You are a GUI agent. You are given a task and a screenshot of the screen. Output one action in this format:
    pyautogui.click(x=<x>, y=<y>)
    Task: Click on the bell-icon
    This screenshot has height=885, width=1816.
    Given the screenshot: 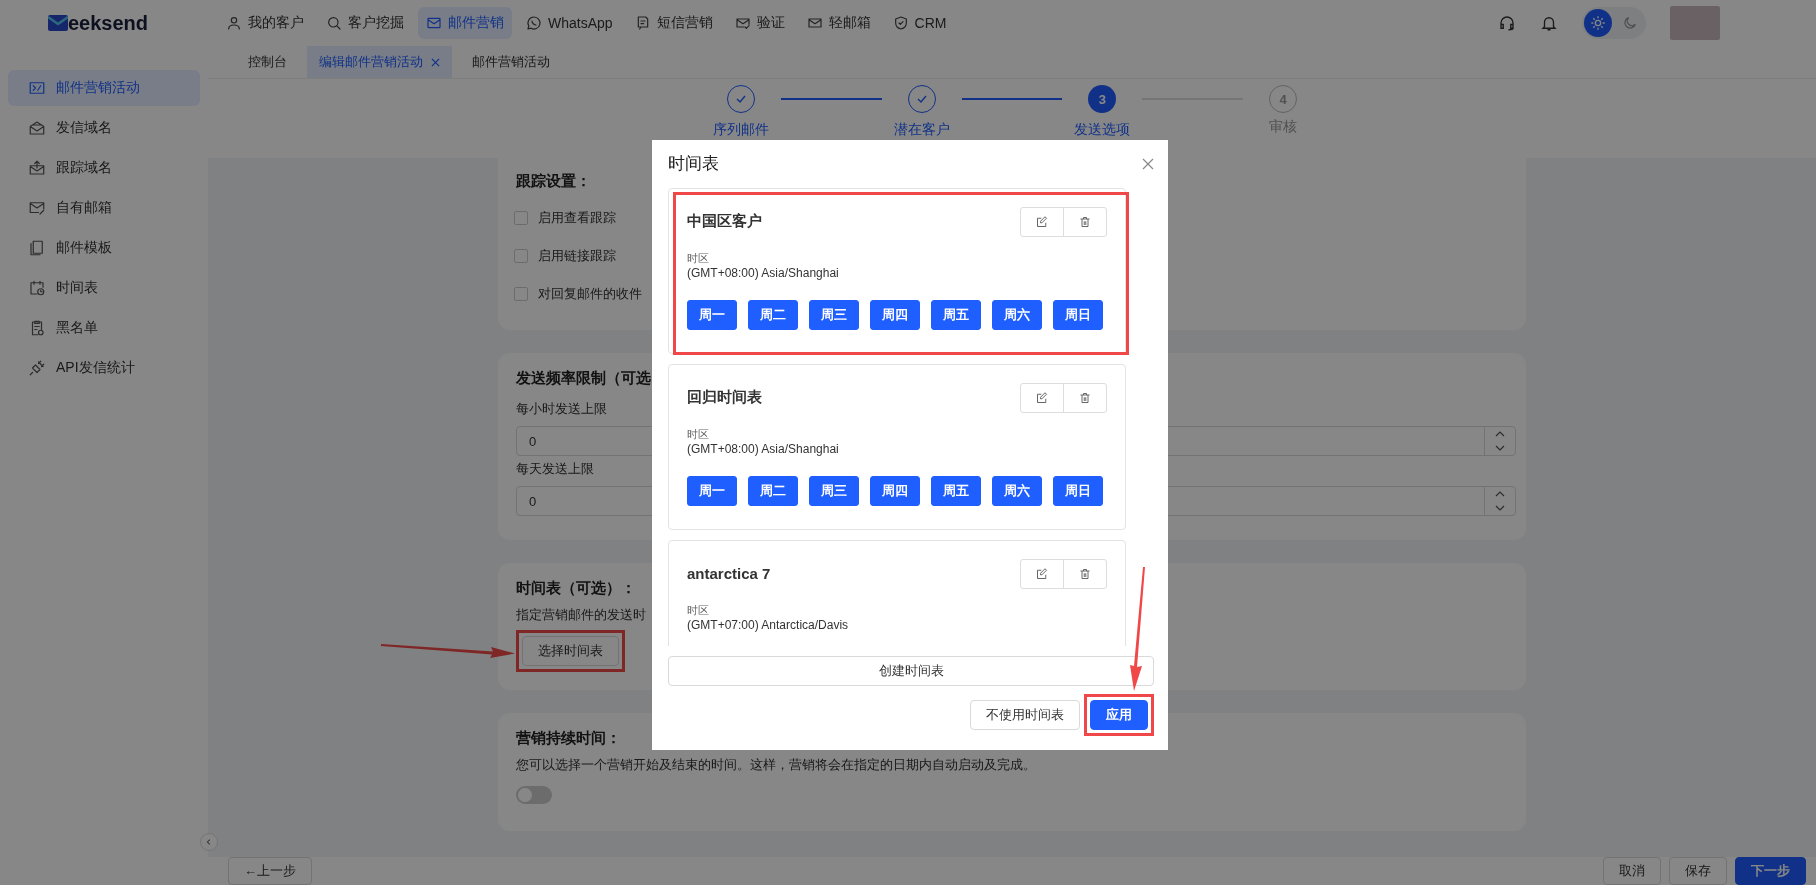 What is the action you would take?
    pyautogui.click(x=1549, y=23)
    